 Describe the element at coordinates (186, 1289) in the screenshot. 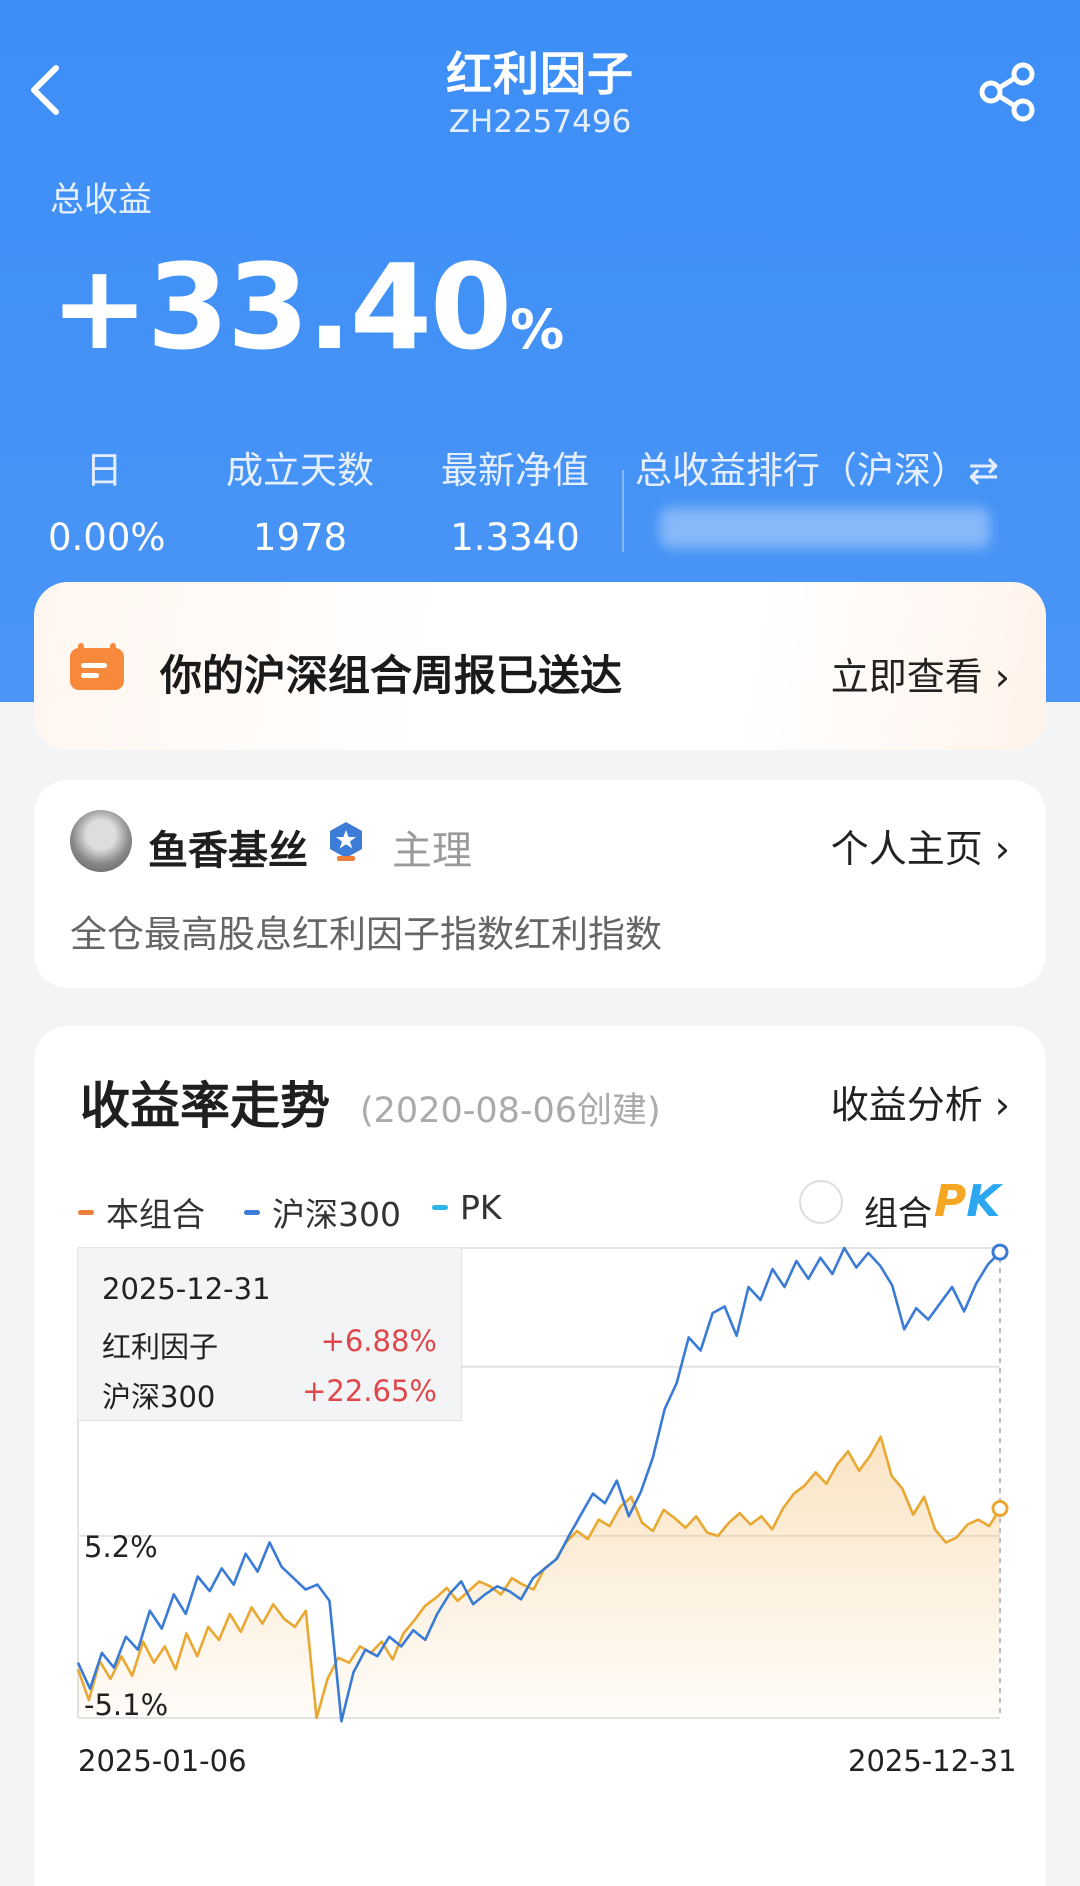

I see `tooltip-date: 2025-12-31` at that location.